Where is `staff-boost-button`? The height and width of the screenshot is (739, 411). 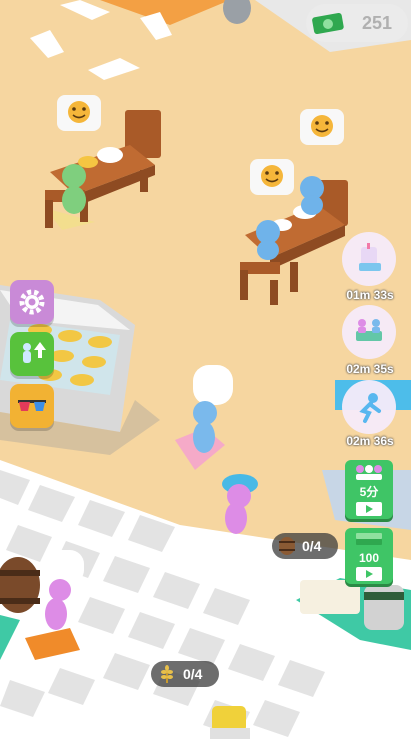 staff-boost-button is located at coordinates (369, 332).